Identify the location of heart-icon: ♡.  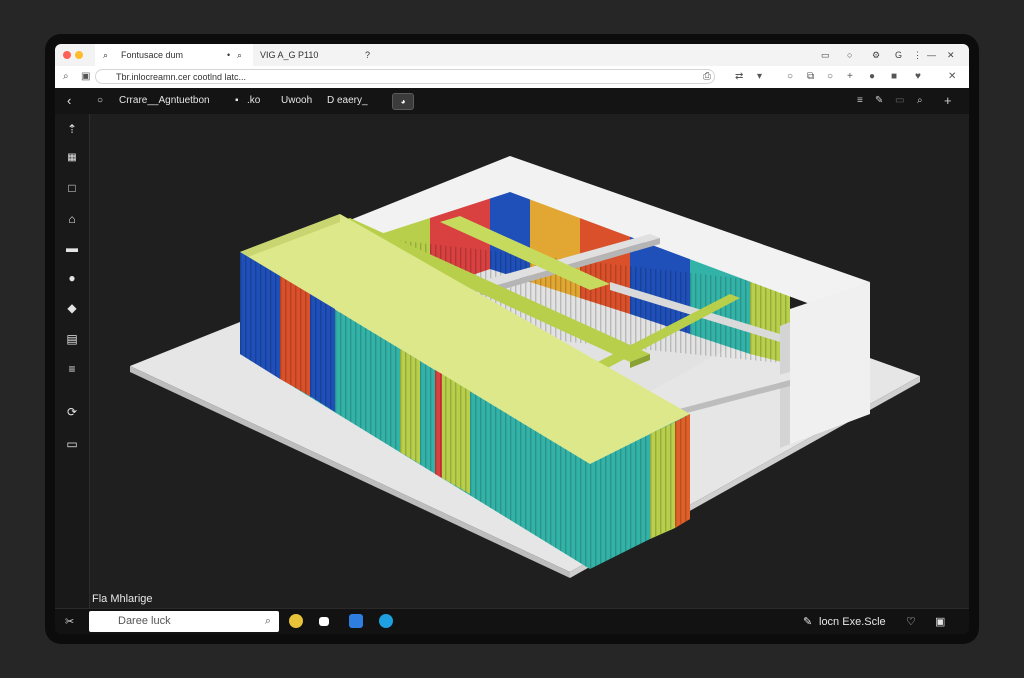
(911, 621).